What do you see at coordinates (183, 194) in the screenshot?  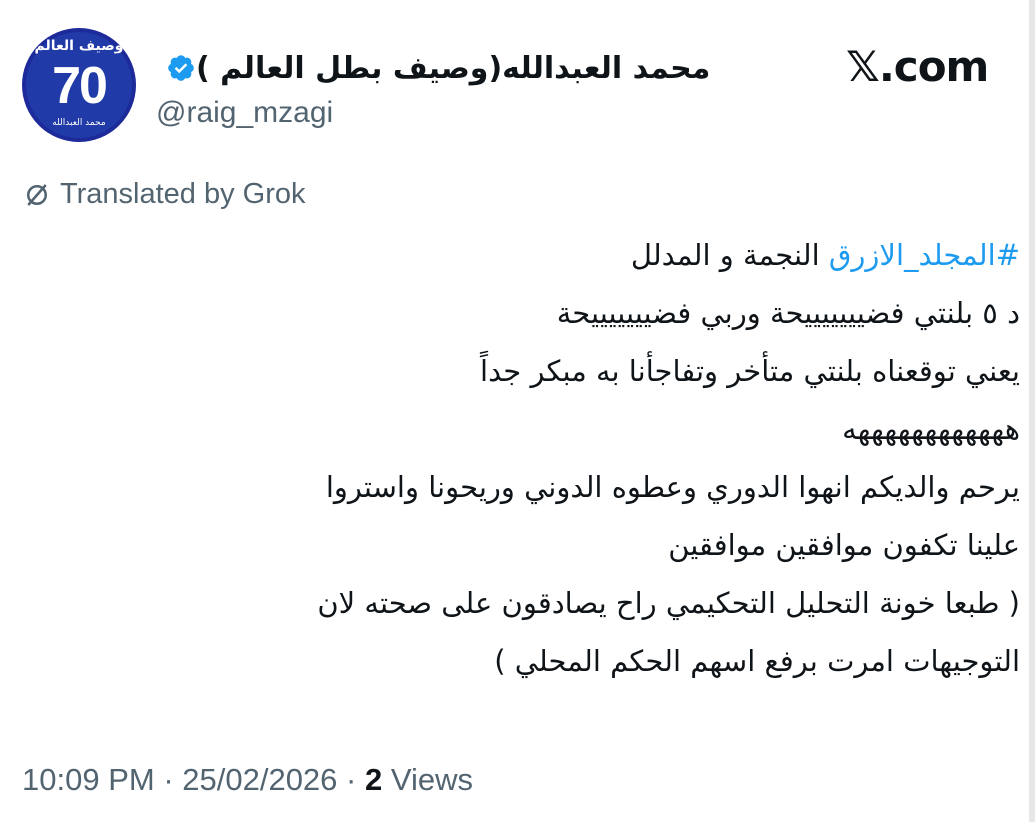 I see `translation-label: Translated by Grok` at bounding box center [183, 194].